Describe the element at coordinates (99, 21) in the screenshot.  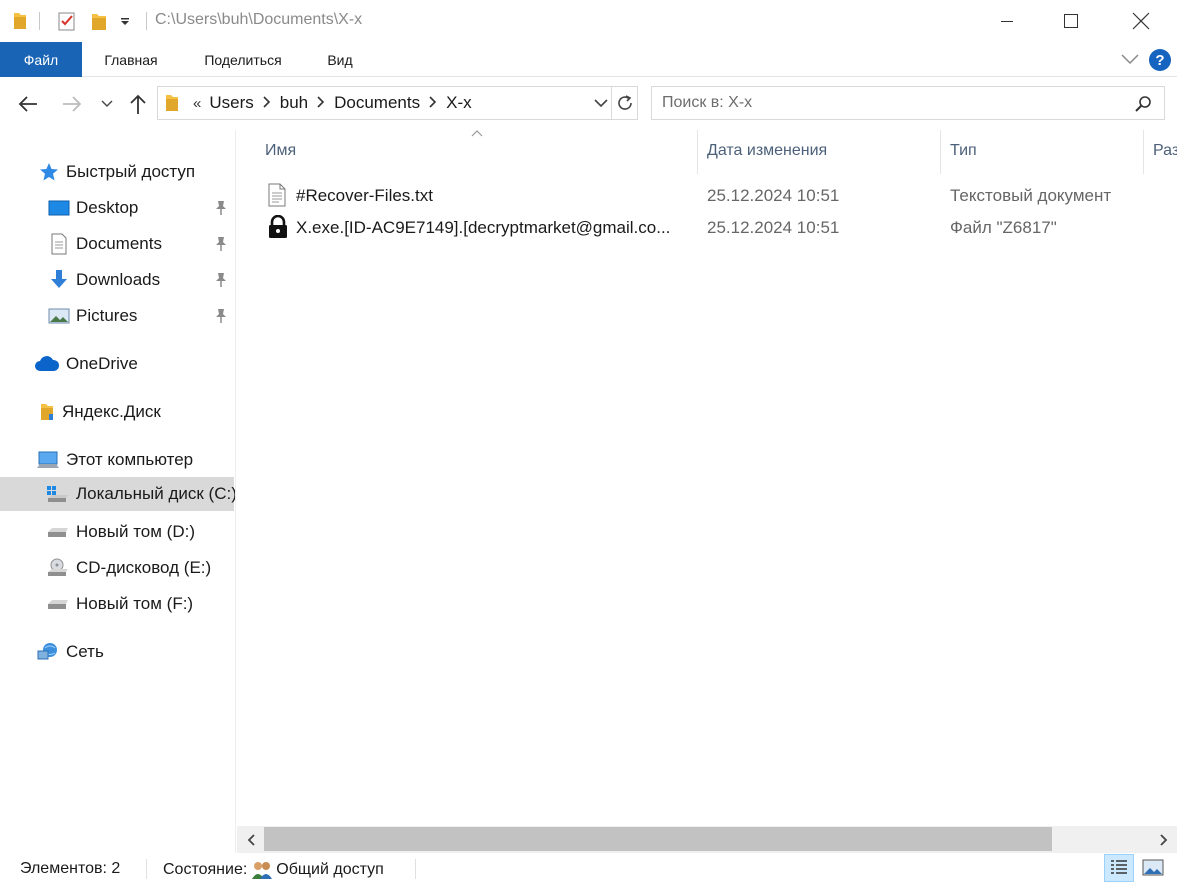
I see `new-folder-icon` at that location.